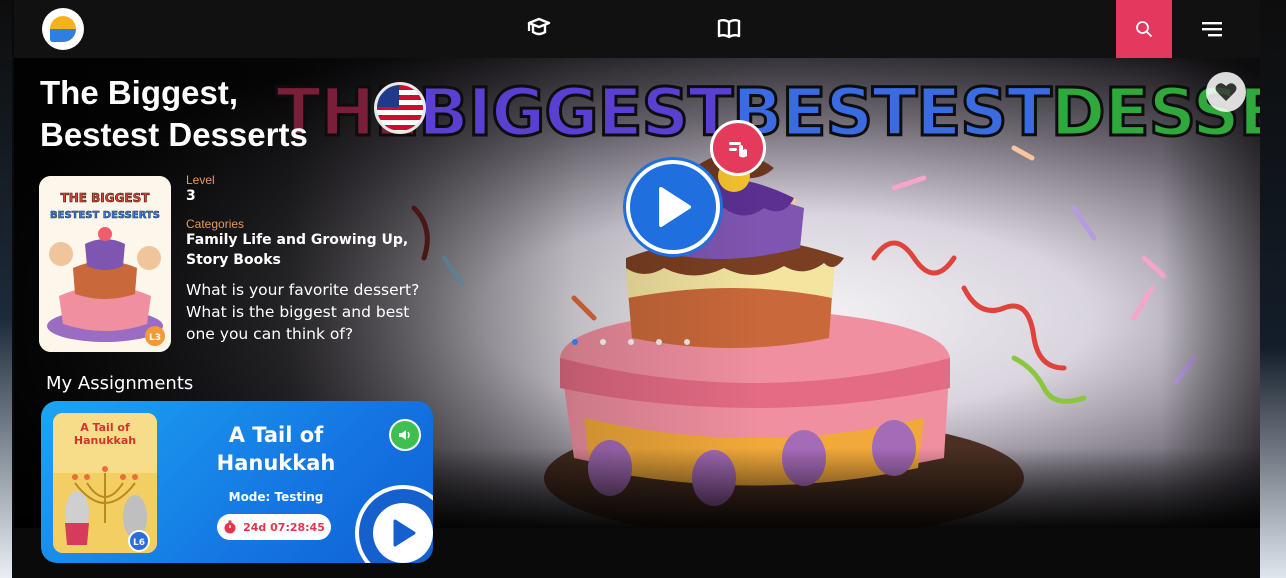 This screenshot has height=578, width=1286. What do you see at coordinates (230, 527) in the screenshot?
I see `stopwatch-icon` at bounding box center [230, 527].